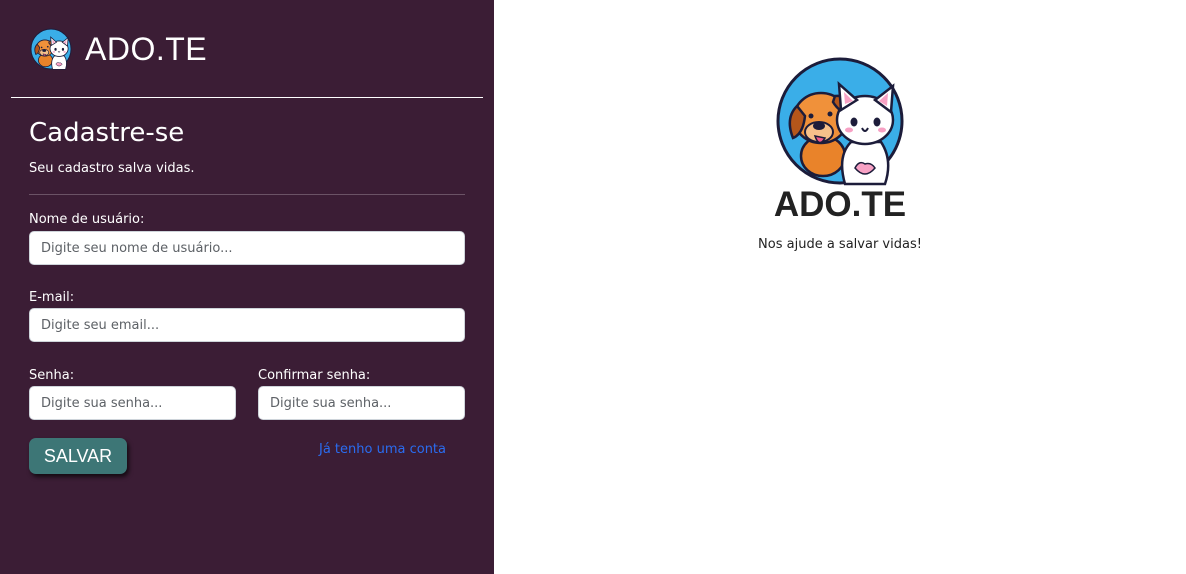 The width and height of the screenshot is (1186, 574). What do you see at coordinates (146, 49) in the screenshot?
I see `brand-name: ADO.TE` at bounding box center [146, 49].